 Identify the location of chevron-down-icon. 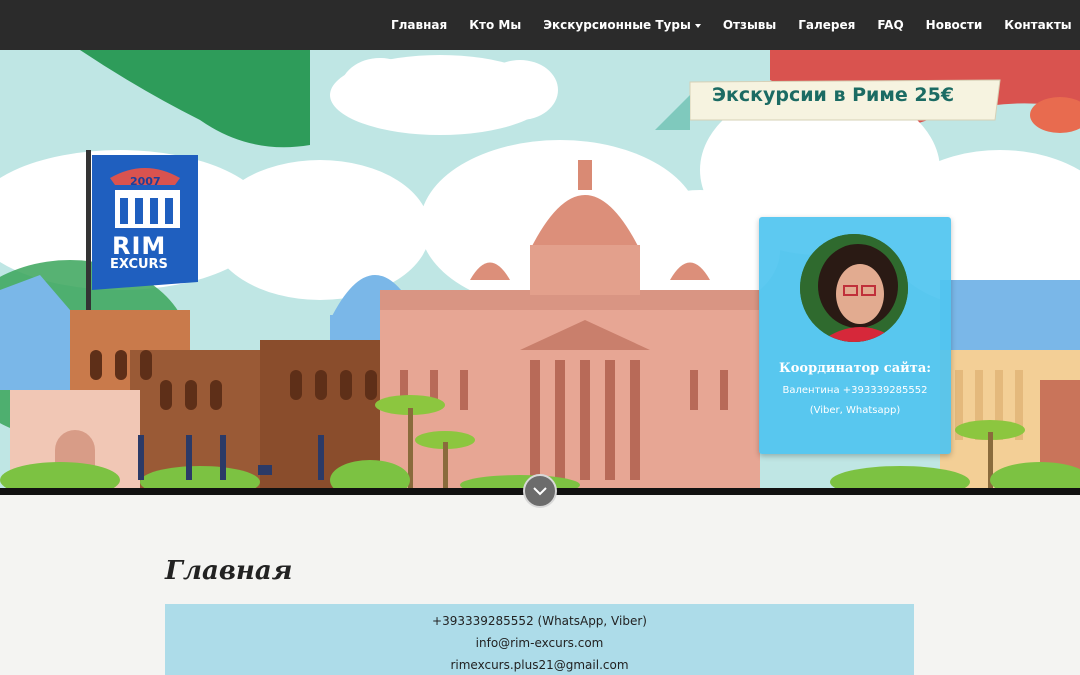
(540, 491).